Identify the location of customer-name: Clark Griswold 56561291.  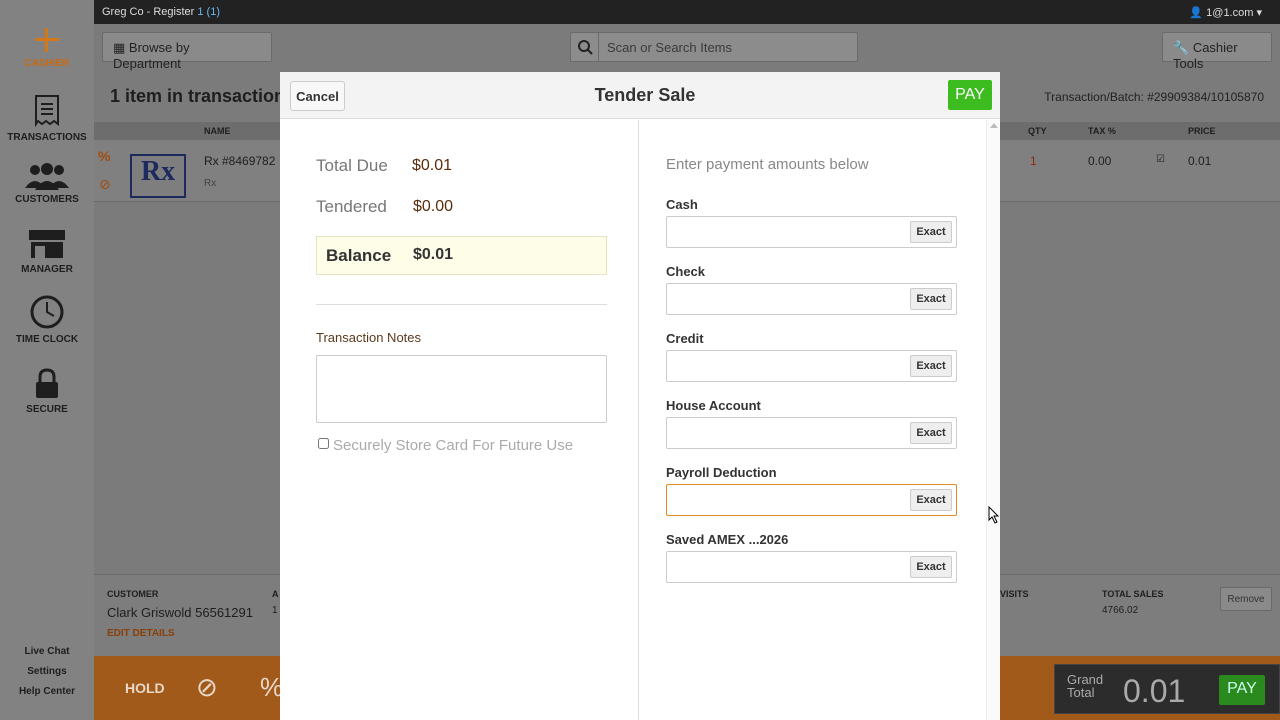
(180, 612).